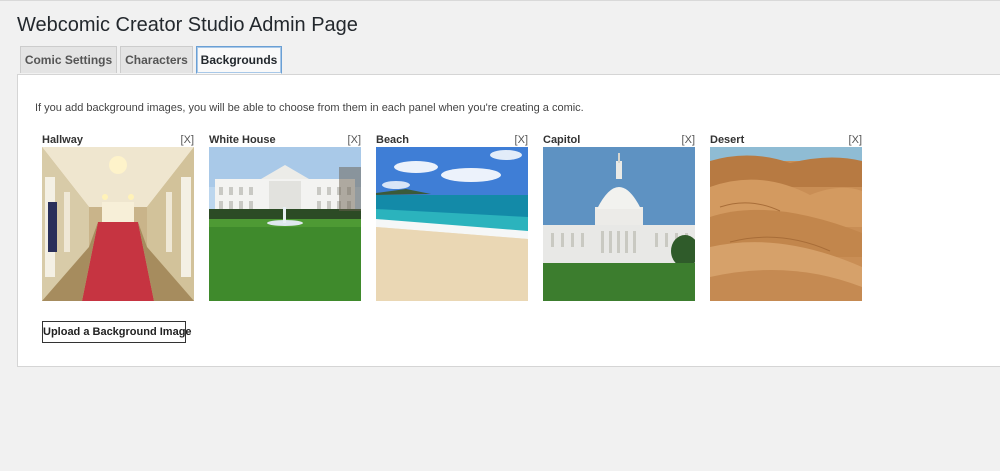  Describe the element at coordinates (242, 140) in the screenshot. I see `background-name: White House` at that location.